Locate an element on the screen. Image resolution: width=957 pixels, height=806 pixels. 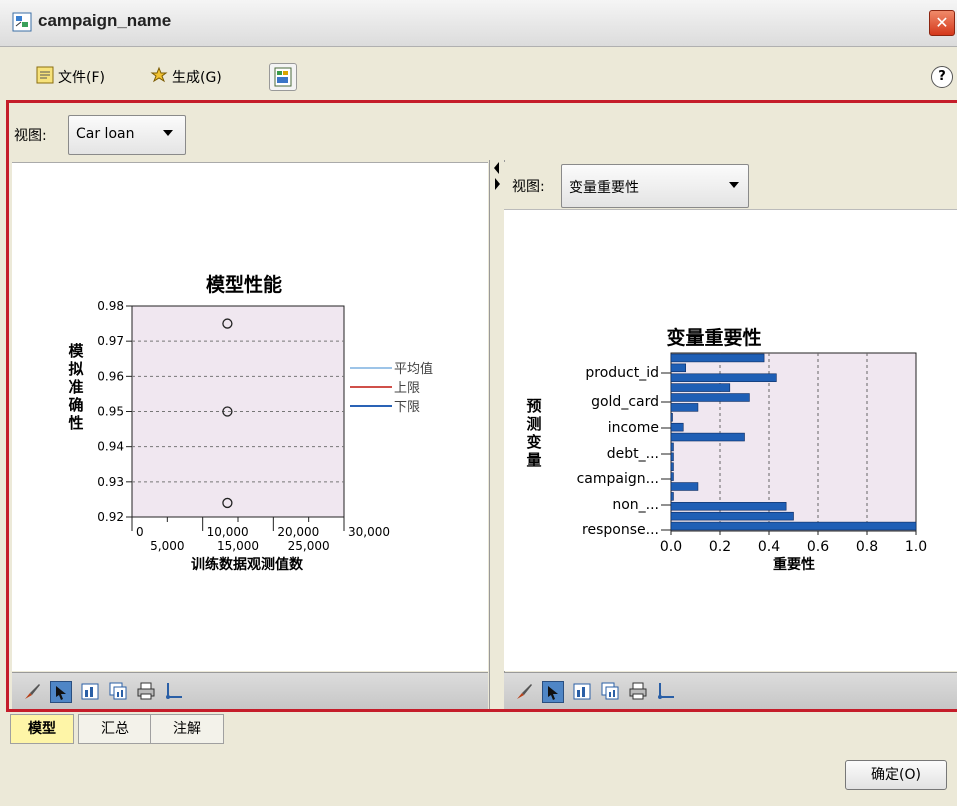
app-icon is located at coordinates (22, 22).